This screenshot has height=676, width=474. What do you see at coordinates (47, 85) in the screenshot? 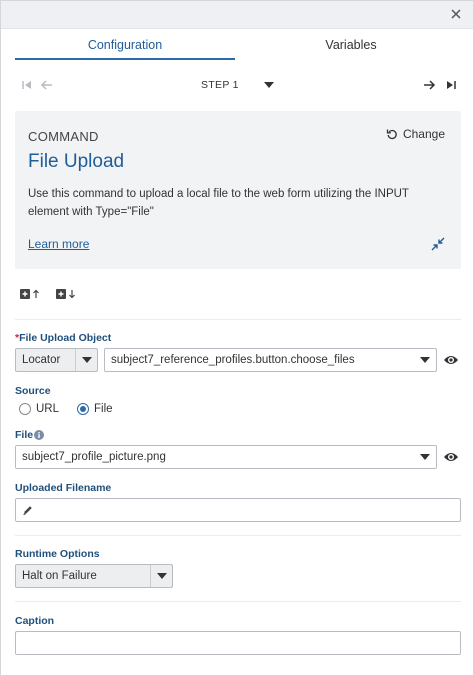
I see `prev-step-icon` at bounding box center [47, 85].